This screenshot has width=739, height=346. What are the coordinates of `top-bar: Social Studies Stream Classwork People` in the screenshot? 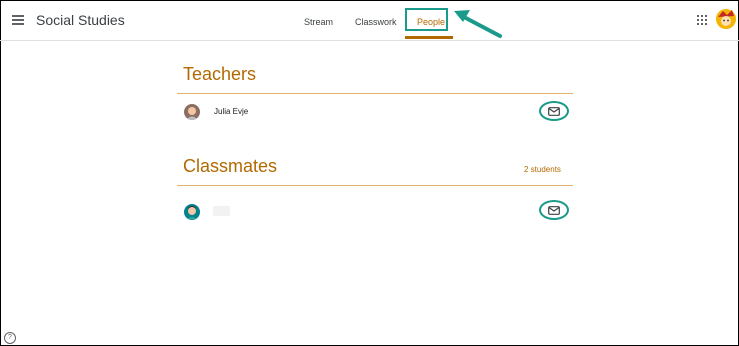 It's located at (369, 20).